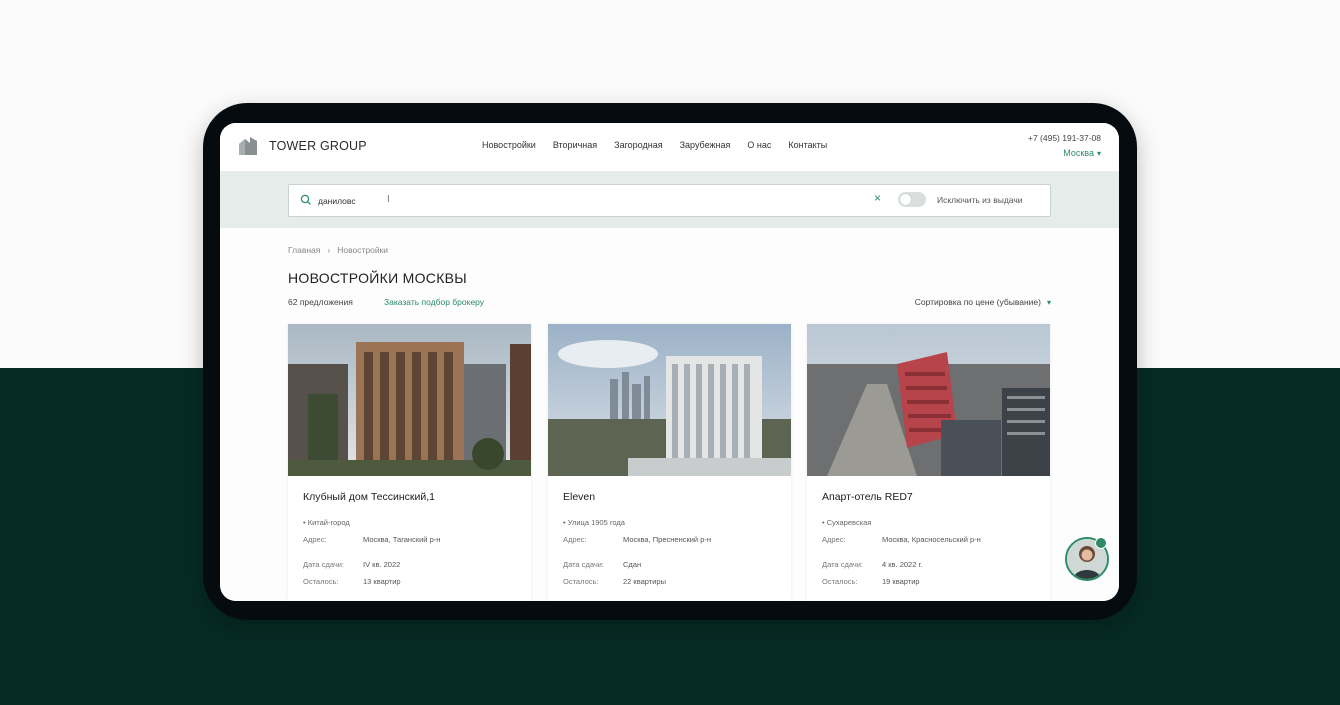 The height and width of the screenshot is (705, 1340). Describe the element at coordinates (901, 581) in the screenshot. I see `remaining-value: 19 квартир` at that location.